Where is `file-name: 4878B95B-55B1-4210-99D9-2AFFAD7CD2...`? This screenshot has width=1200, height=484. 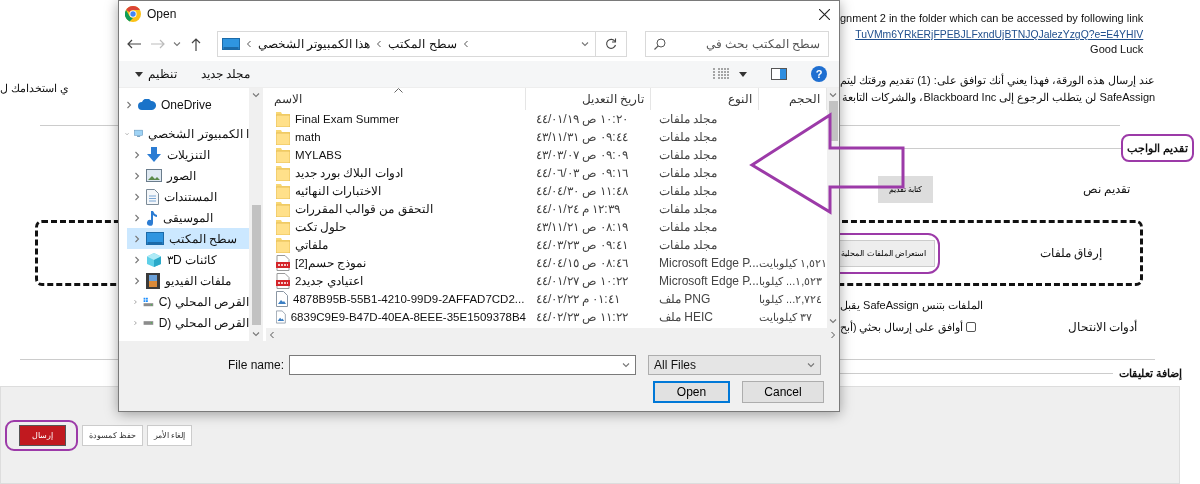 file-name: 4878B95B-55B1-4210-99D9-2AFFAD7CD2... is located at coordinates (409, 299).